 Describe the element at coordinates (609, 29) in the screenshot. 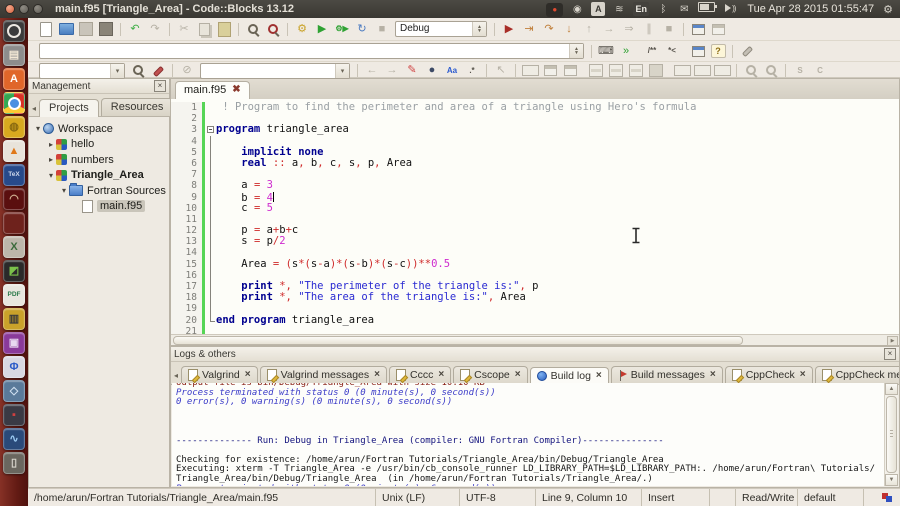

I see `next-instruction-button: →` at that location.